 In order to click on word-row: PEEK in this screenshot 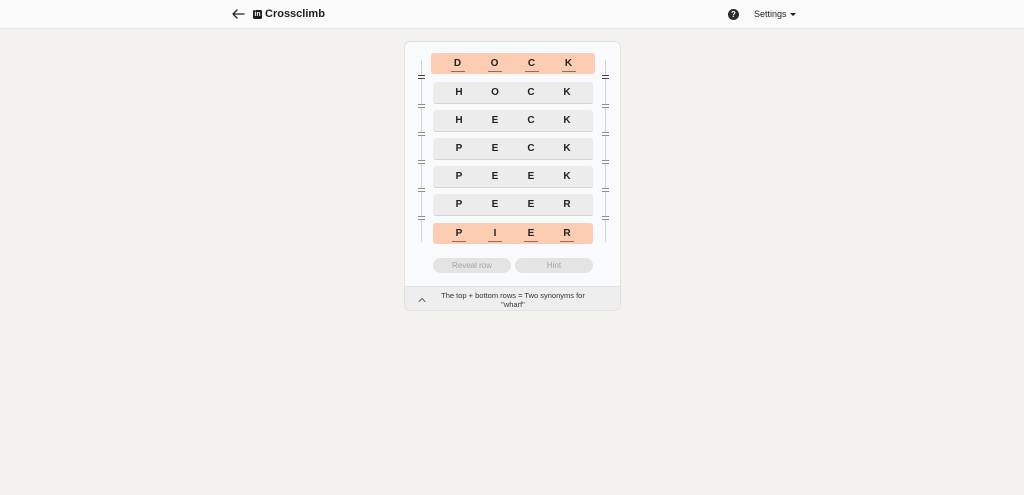, I will do `click(513, 176)`.